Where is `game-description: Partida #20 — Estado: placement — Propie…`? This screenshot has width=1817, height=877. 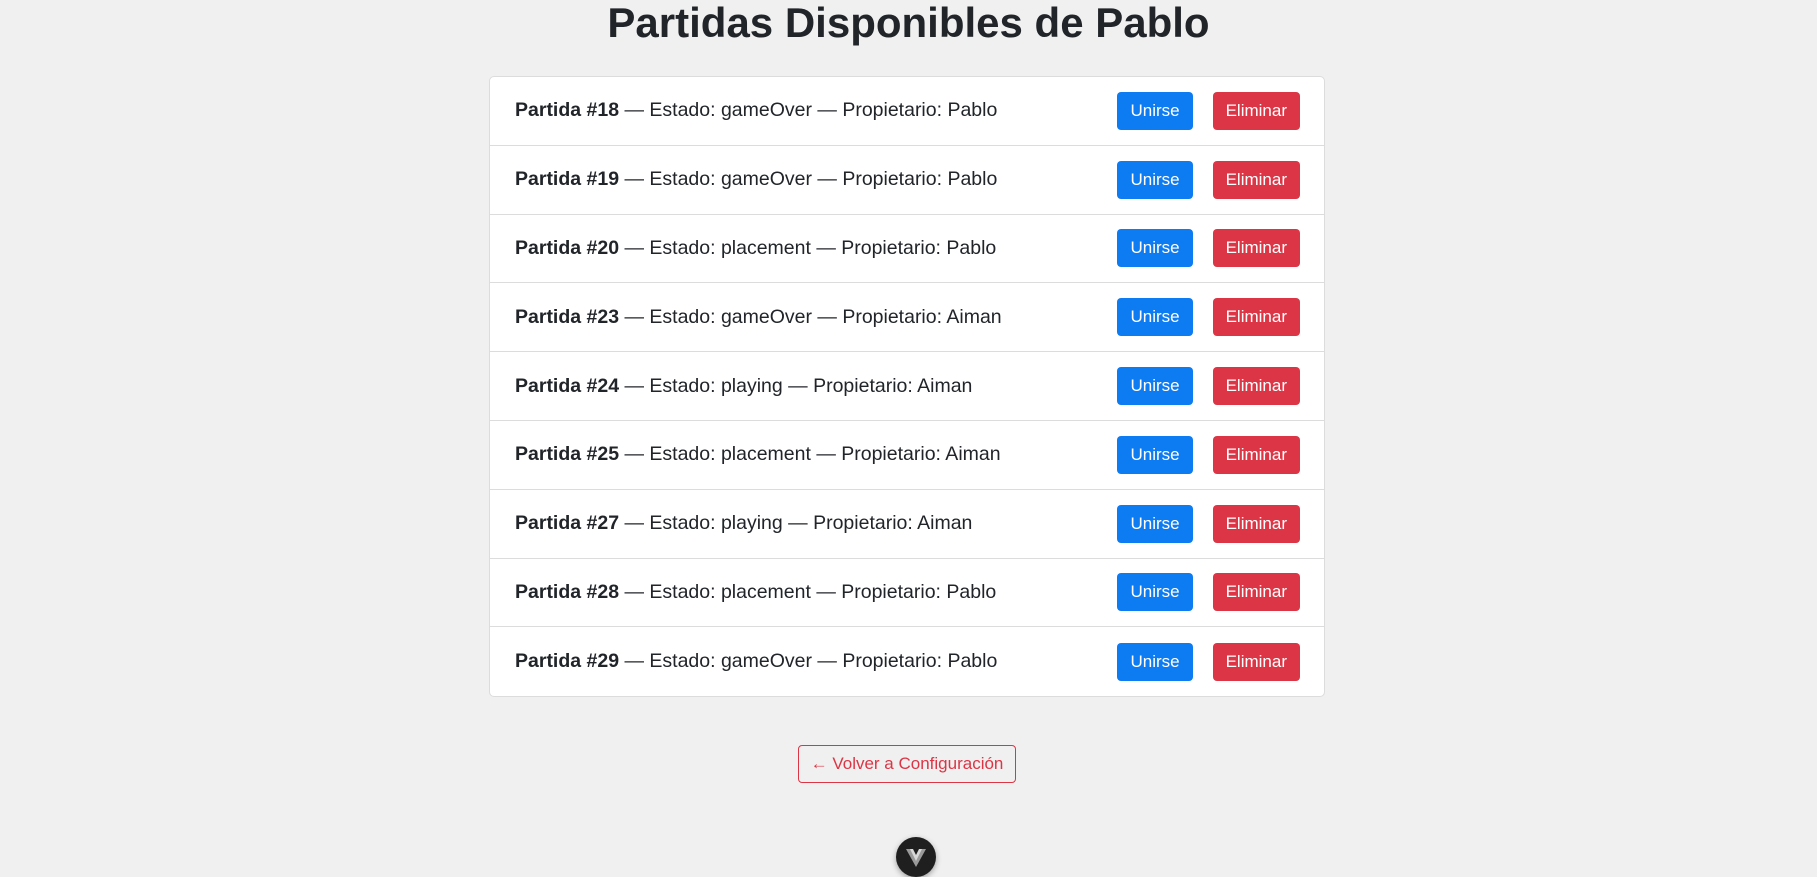
game-description: Partida #20 — Estado: placement — Propie… is located at coordinates (806, 248).